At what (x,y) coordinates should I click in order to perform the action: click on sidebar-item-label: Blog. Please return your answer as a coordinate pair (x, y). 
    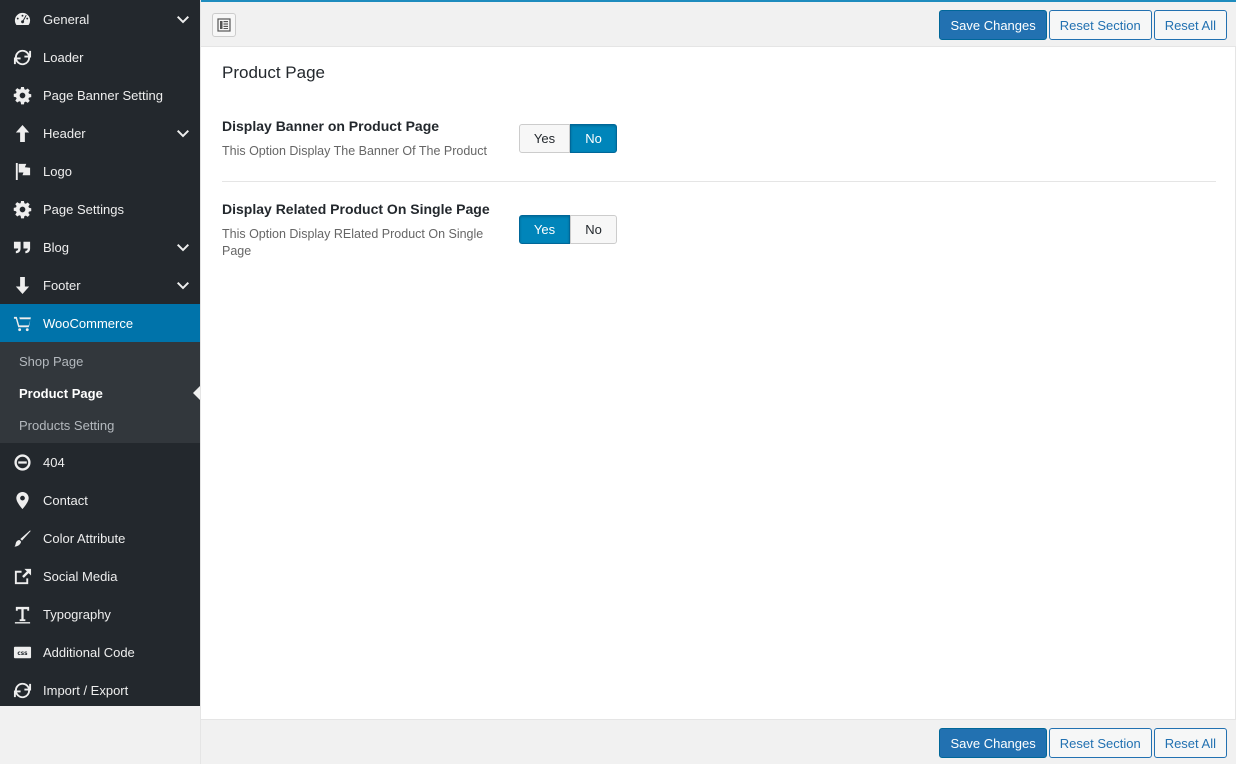
    Looking at the image, I should click on (56, 247).